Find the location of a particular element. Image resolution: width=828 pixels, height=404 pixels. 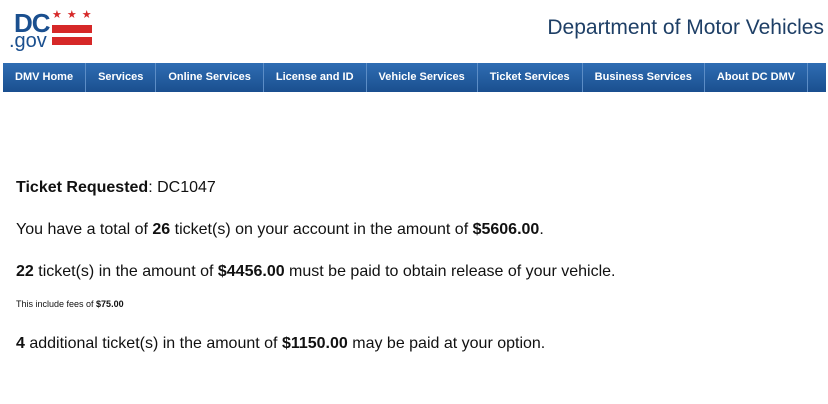

nav-vehicle-services: Vehicle Services is located at coordinates (422, 77).